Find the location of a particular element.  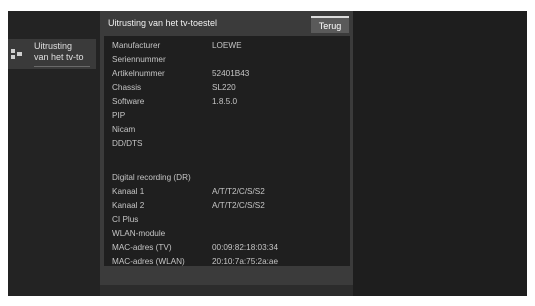

info-label: CI Plus is located at coordinates (125, 219).